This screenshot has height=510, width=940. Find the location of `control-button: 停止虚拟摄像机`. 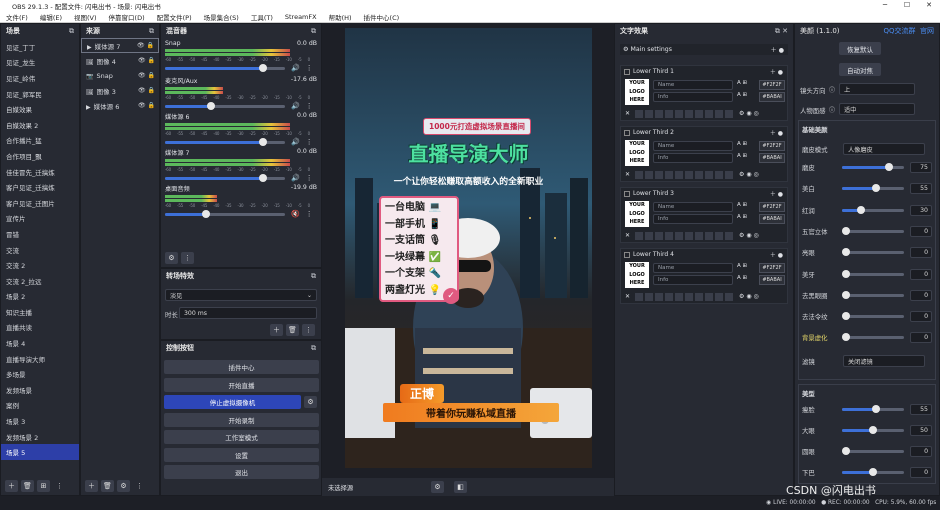

control-button: 停止虚拟摄像机 is located at coordinates (232, 402).